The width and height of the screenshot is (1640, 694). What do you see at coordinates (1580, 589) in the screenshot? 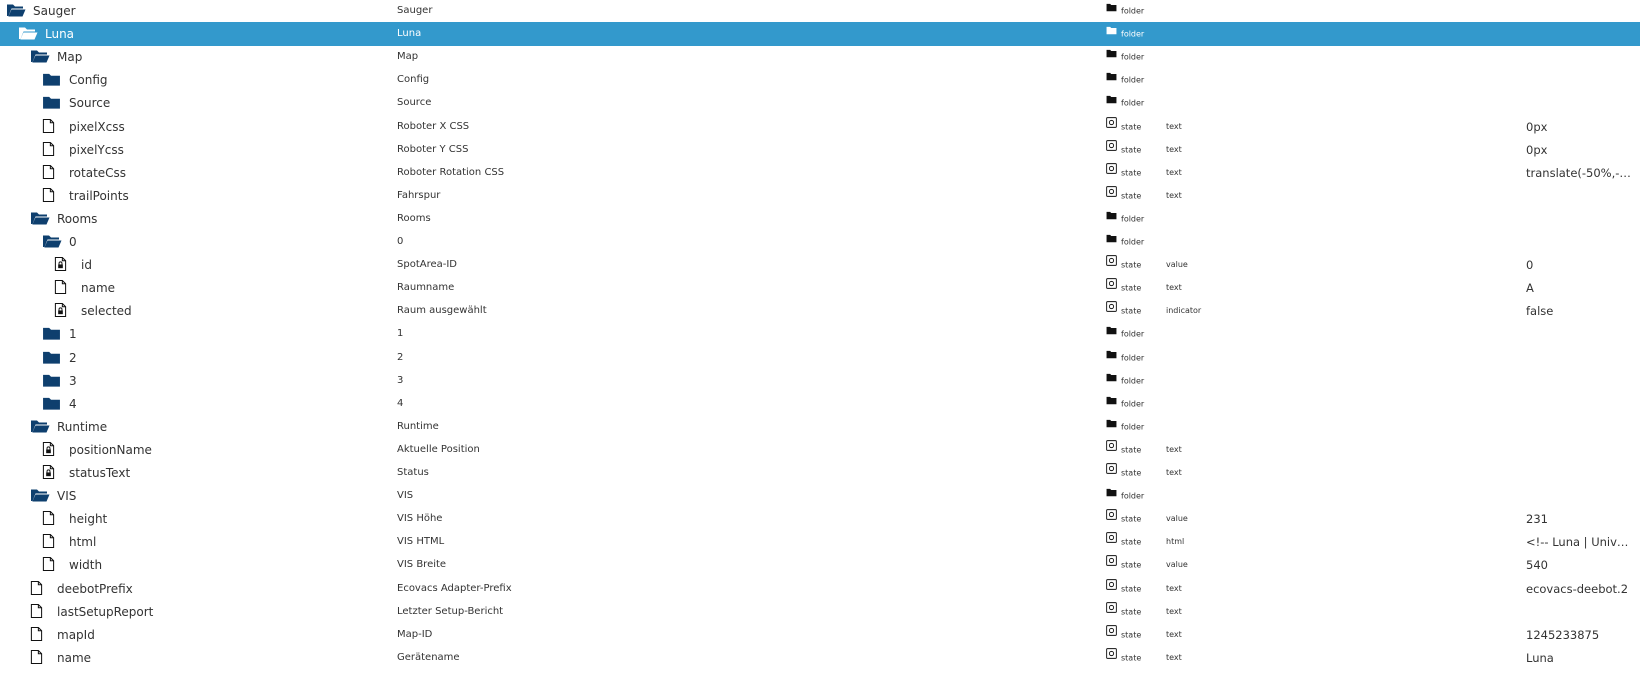
I see `object-value-cell: ecovacs-deebot.2` at bounding box center [1580, 589].